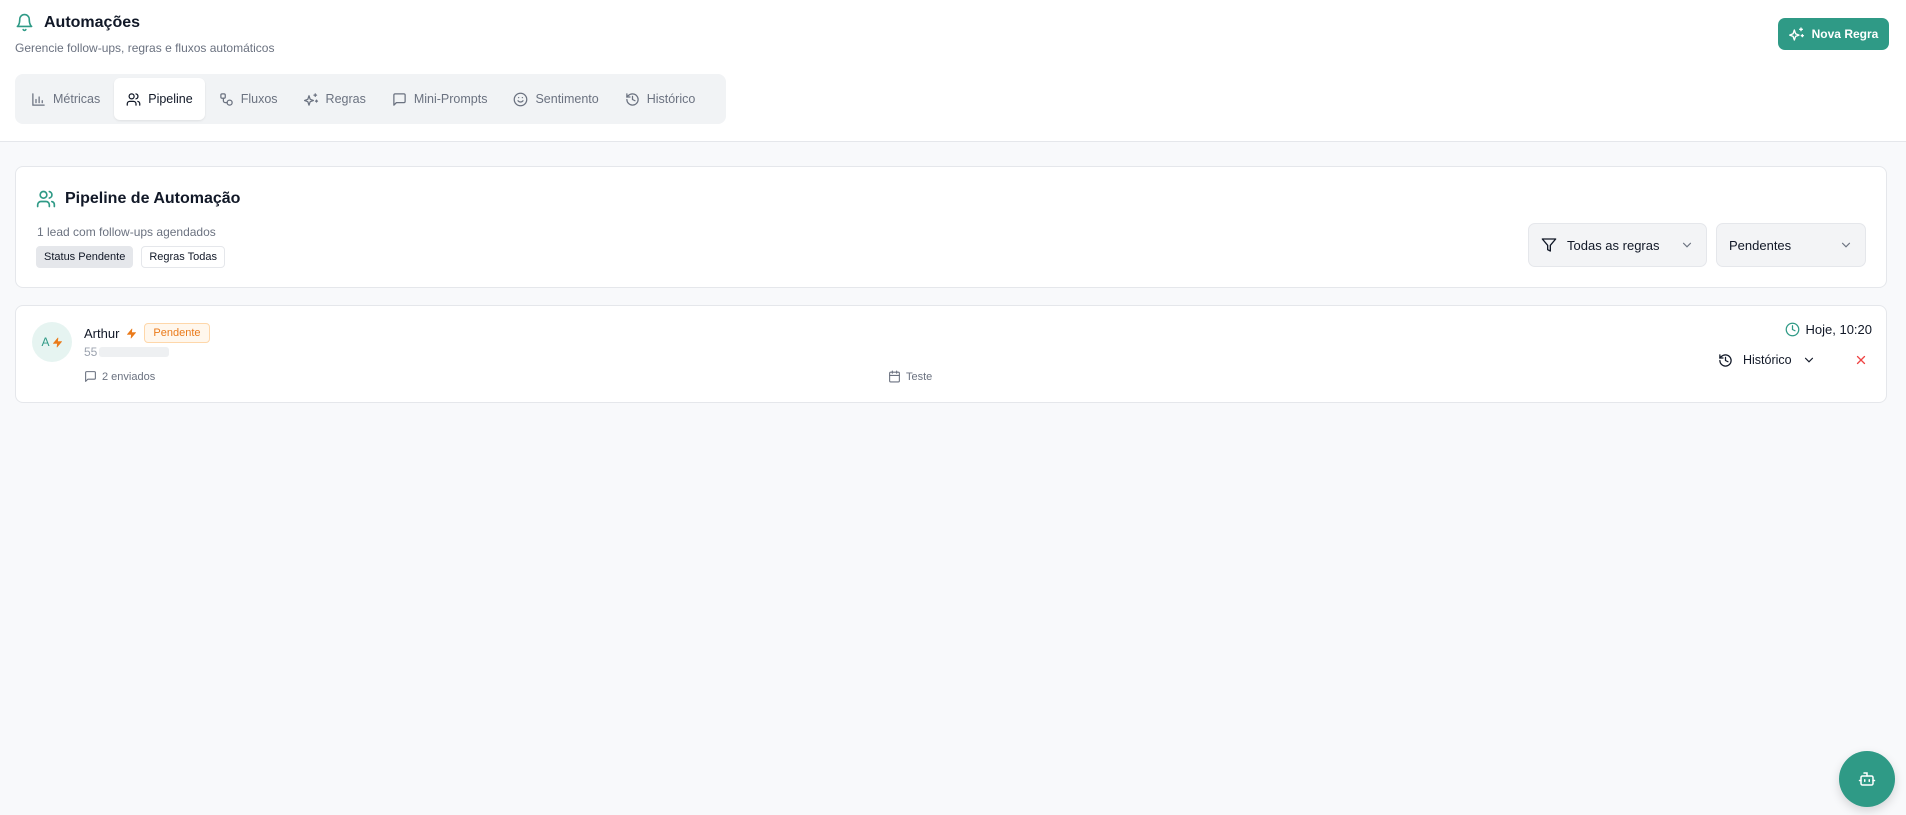 This screenshot has height=815, width=1906. What do you see at coordinates (894, 376) in the screenshot?
I see `calendar-icon` at bounding box center [894, 376].